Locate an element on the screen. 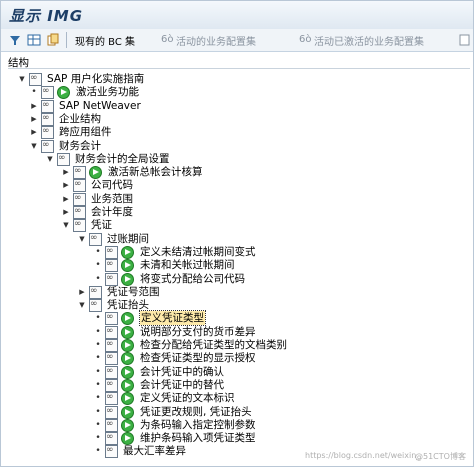 The height and width of the screenshot is (467, 474). activated-config-sets-button: 活动已激活的业务配置集 is located at coordinates (369, 40).